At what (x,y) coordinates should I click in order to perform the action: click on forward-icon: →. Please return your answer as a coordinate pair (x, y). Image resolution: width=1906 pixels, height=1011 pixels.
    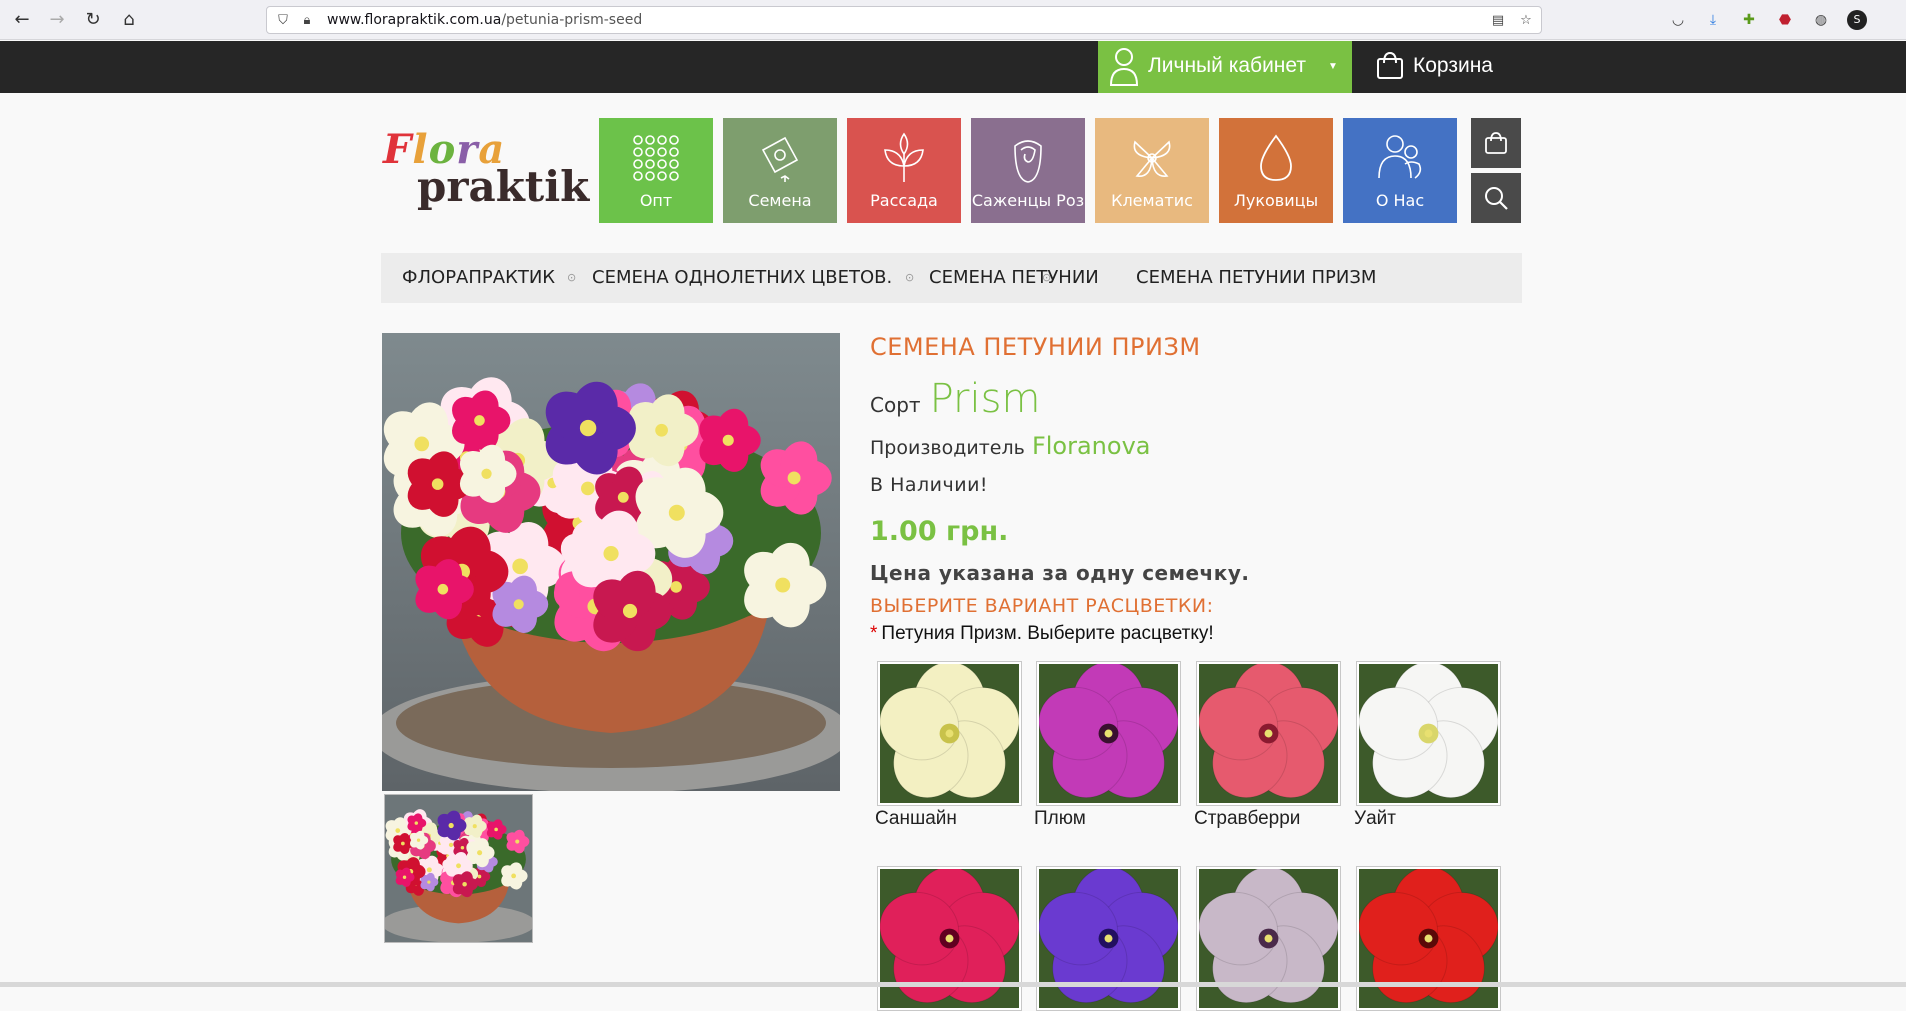
    Looking at the image, I should click on (57, 20).